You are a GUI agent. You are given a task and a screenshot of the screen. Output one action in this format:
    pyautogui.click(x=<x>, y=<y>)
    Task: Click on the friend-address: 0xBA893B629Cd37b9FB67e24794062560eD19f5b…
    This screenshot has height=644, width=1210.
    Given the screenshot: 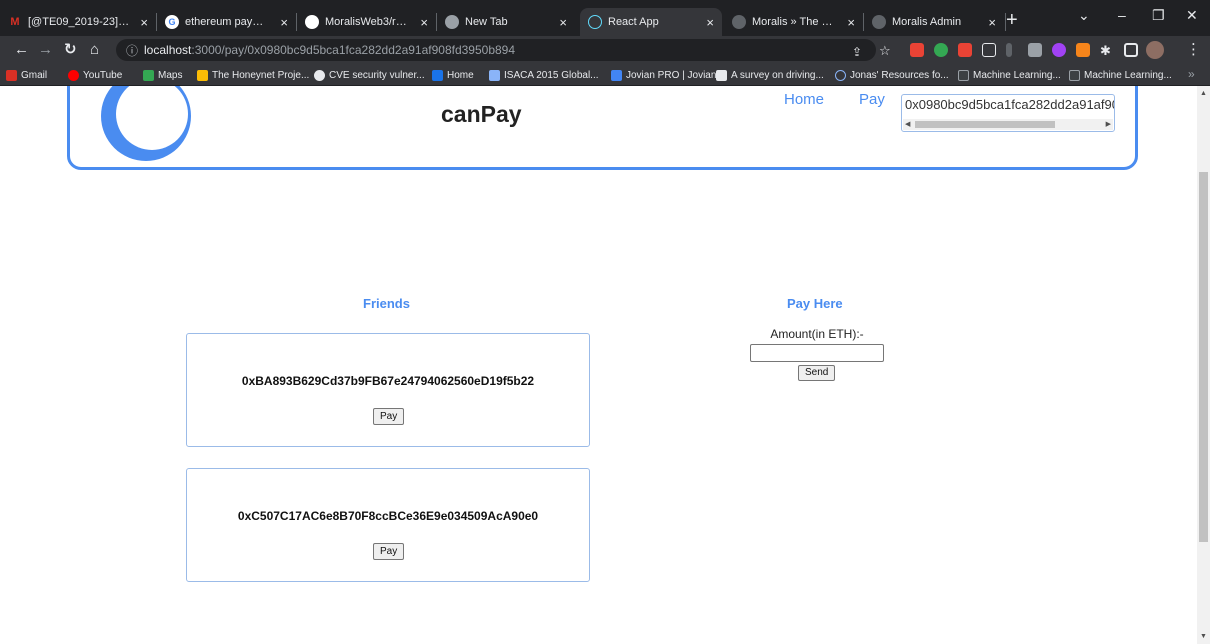 What is the action you would take?
    pyautogui.click(x=388, y=381)
    